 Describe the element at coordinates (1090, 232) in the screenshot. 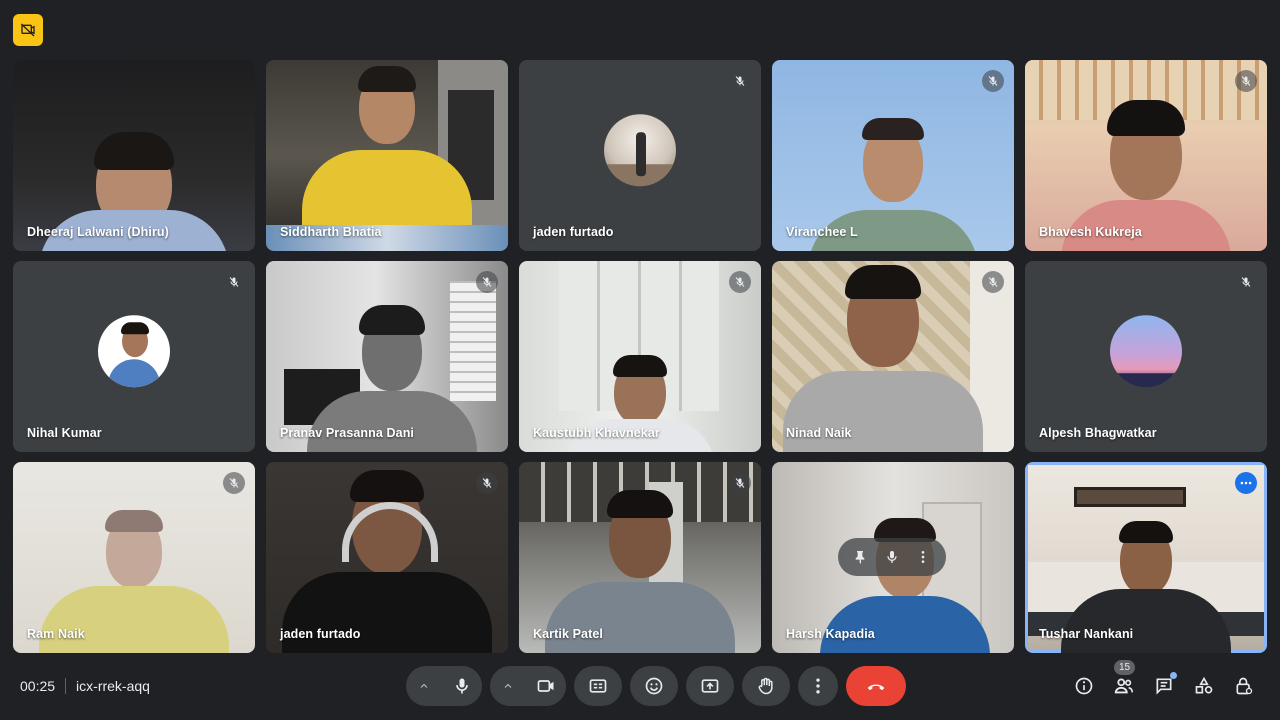

I see `participant-name: Bhavesh Kukreja` at that location.